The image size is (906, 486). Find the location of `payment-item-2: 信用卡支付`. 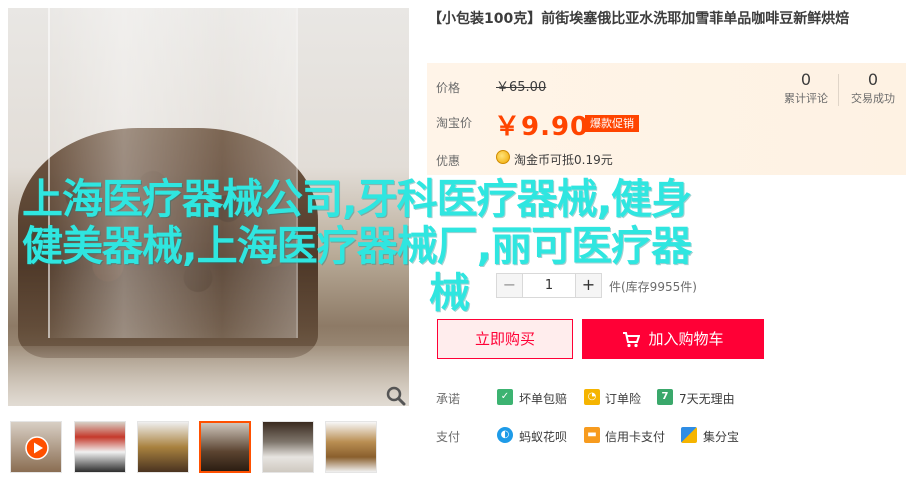

payment-item-2: 信用卡支付 is located at coordinates (635, 436).